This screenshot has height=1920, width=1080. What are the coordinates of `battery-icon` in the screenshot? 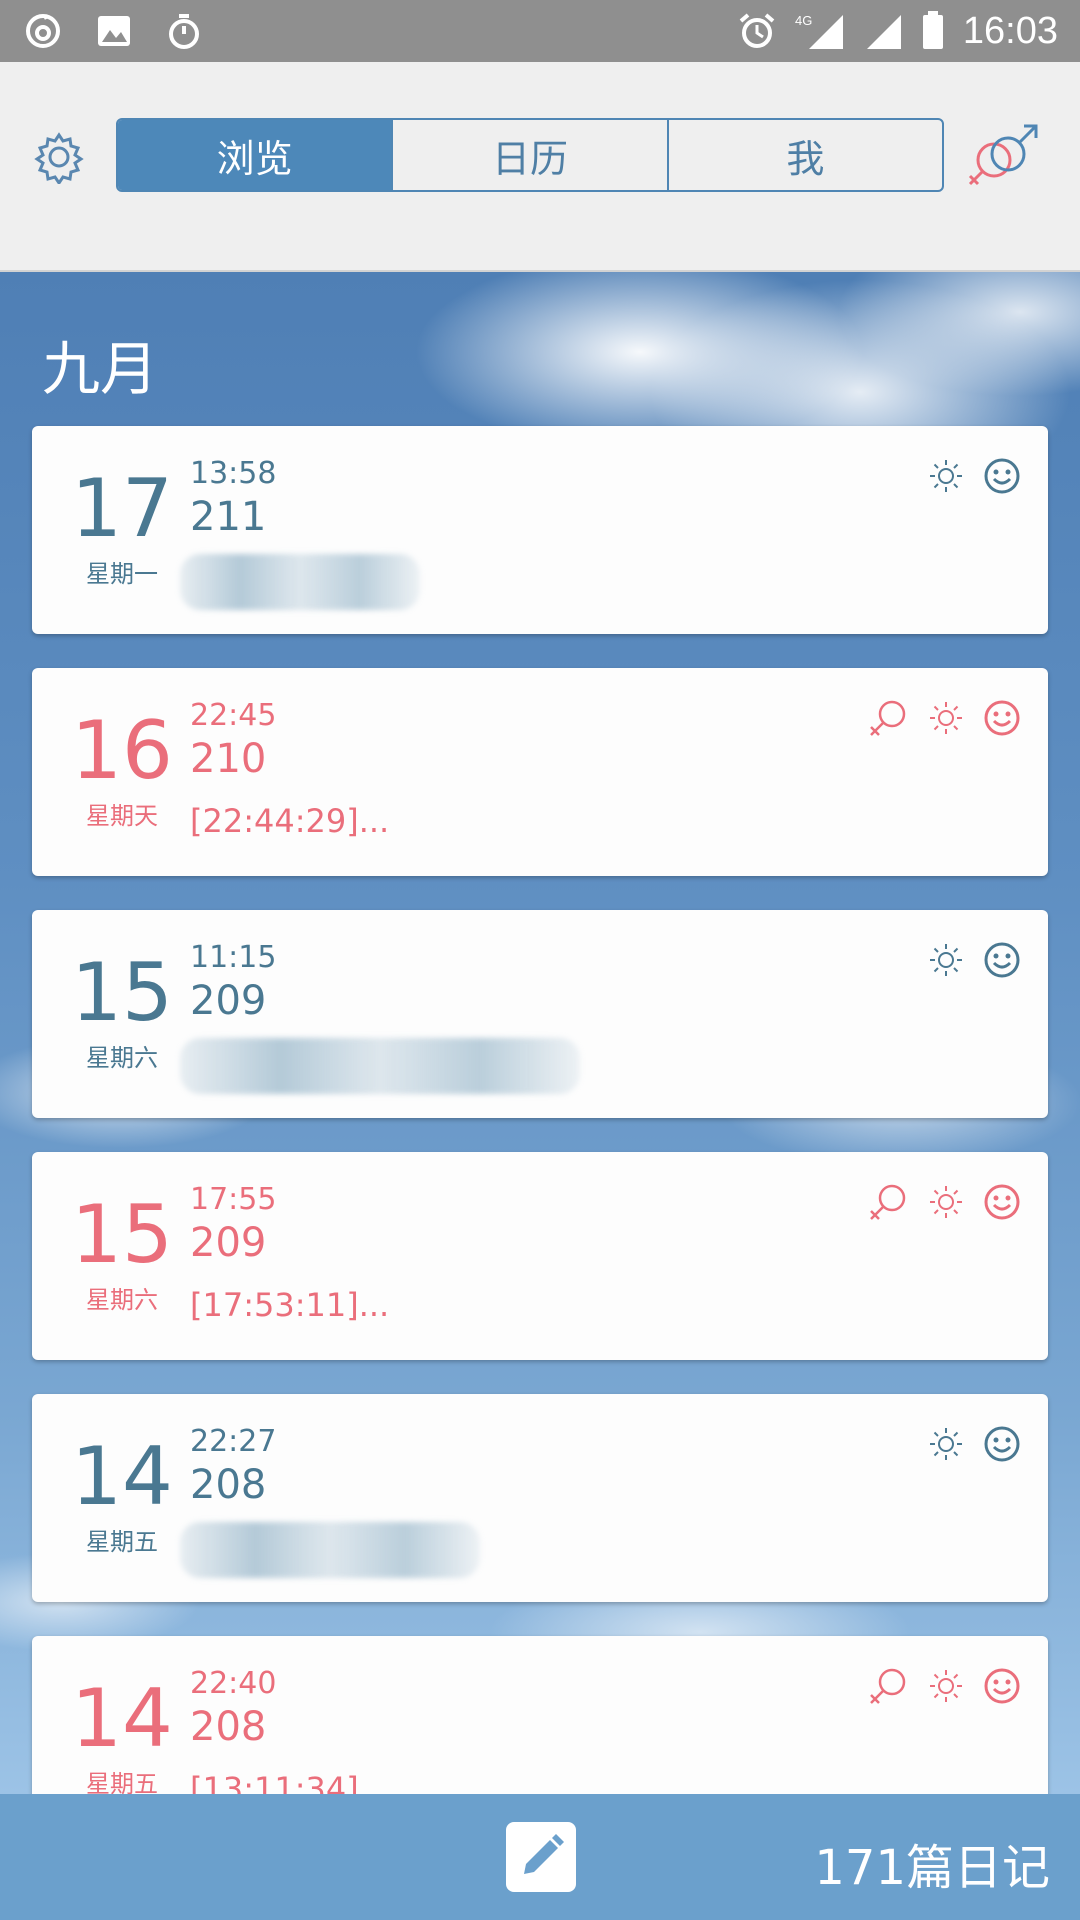 It's located at (933, 31).